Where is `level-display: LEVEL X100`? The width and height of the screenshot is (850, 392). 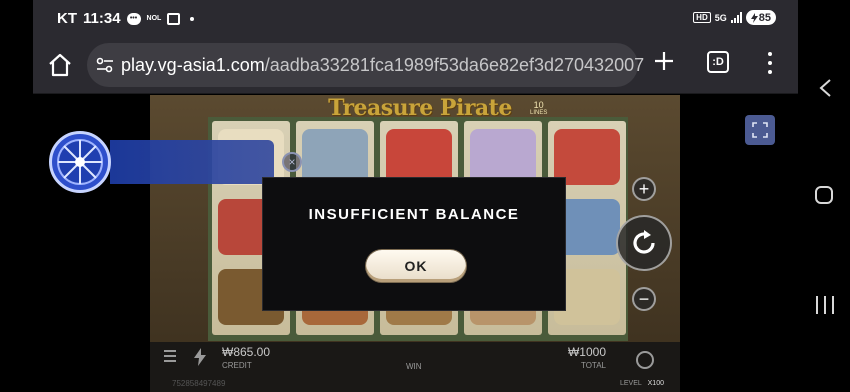 level-display: LEVEL X100 is located at coordinates (642, 383).